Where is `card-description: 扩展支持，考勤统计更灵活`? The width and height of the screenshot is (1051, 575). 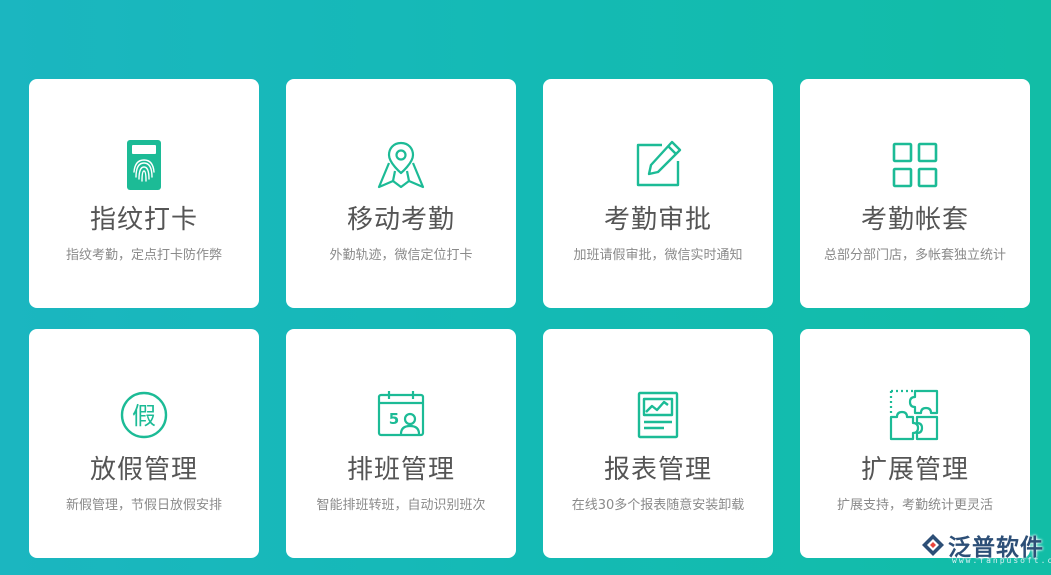
card-description: 扩展支持，考勤统计更灵活 is located at coordinates (914, 505).